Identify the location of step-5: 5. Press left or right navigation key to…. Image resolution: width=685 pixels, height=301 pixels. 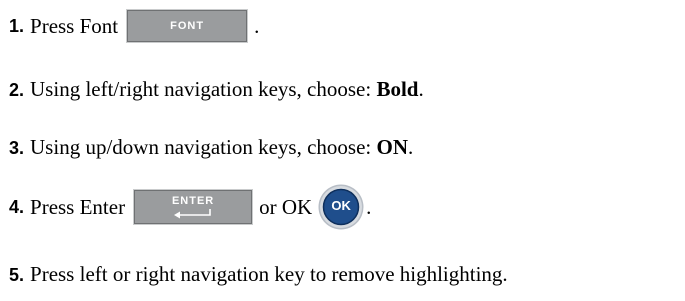
(258, 274).